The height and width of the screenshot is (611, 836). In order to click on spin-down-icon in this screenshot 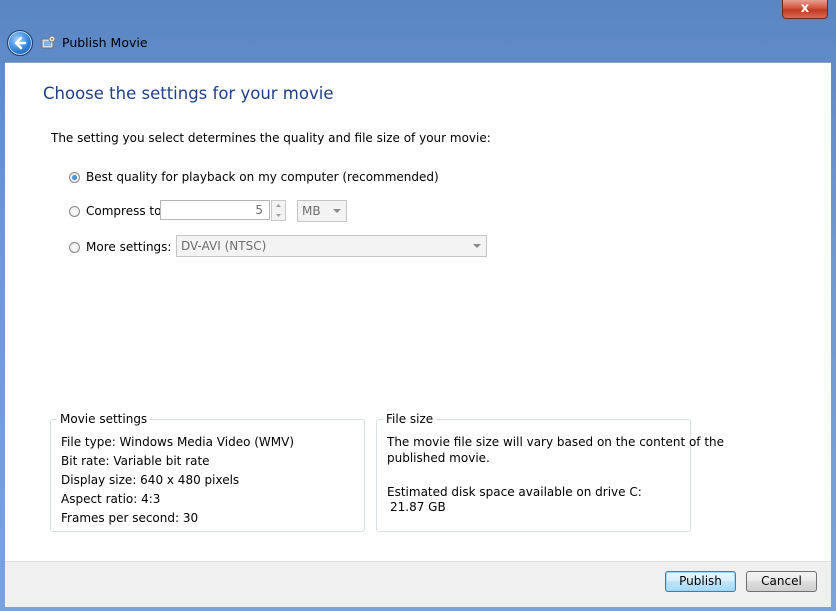, I will do `click(278, 215)`.